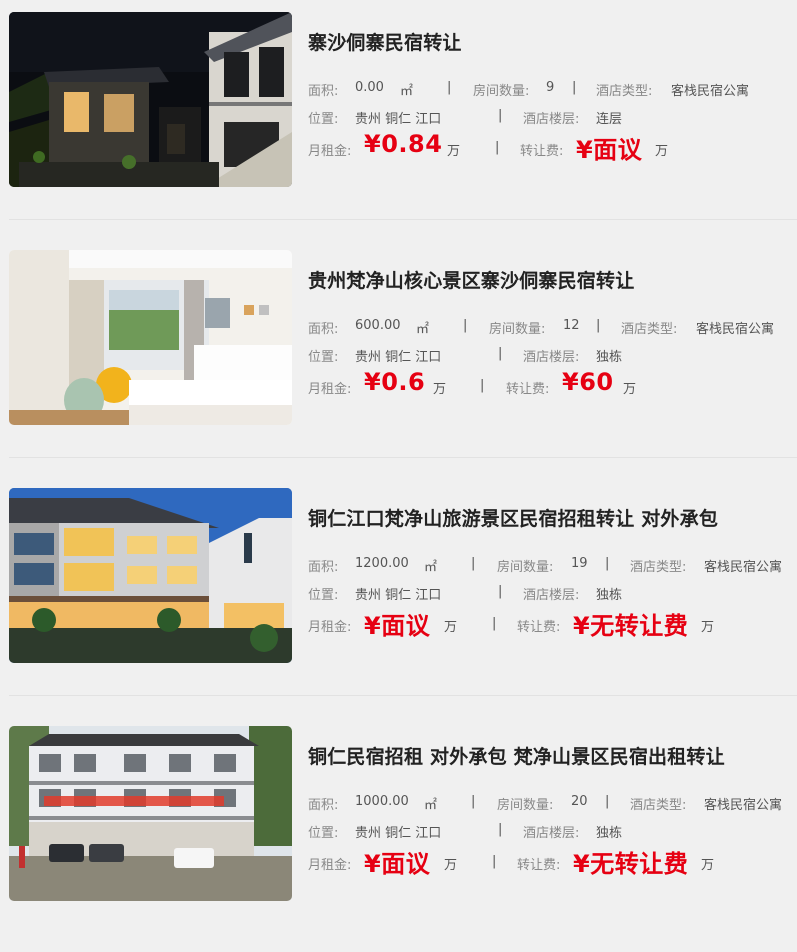 This screenshot has width=797, height=952. Describe the element at coordinates (588, 382) in the screenshot. I see `transfer-fee-value: ¥60` at that location.